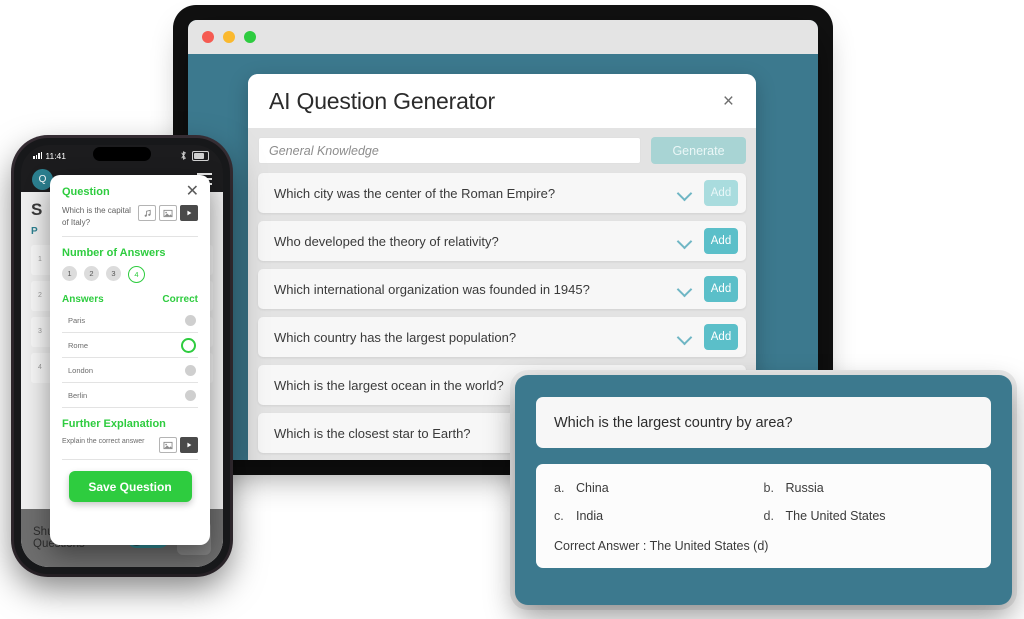 The image size is (1024, 619). I want to click on bg-item-index: 1, so click(40, 259).